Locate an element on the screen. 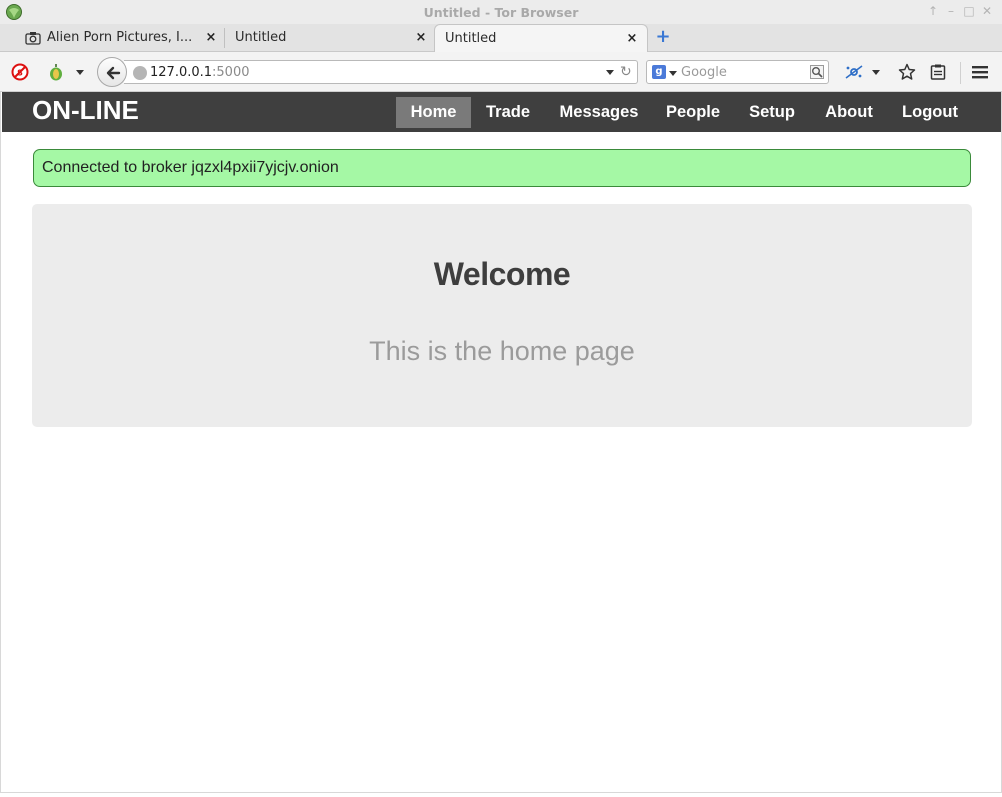 The image size is (1002, 797). search-input is located at coordinates (743, 72).